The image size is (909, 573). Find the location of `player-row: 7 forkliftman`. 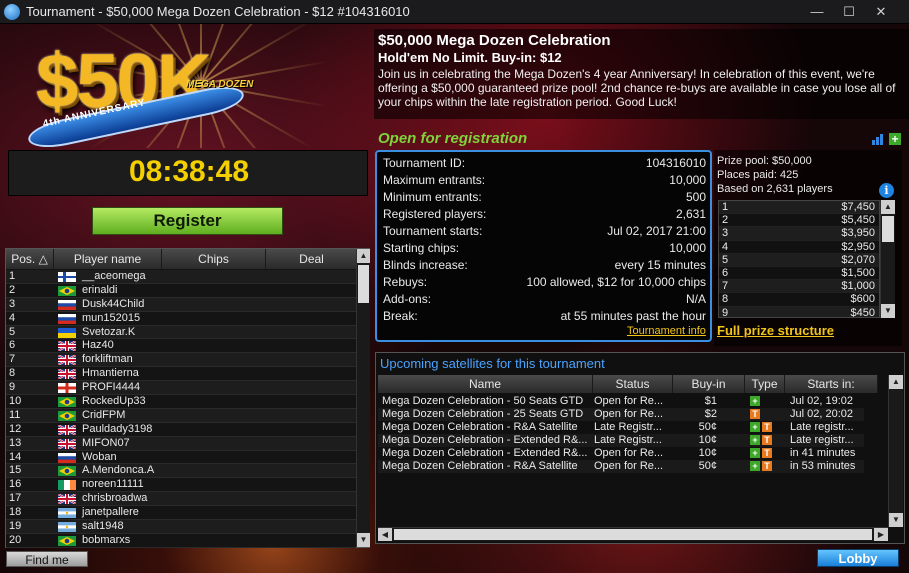

player-row: 7 forkliftman is located at coordinates (181, 360).